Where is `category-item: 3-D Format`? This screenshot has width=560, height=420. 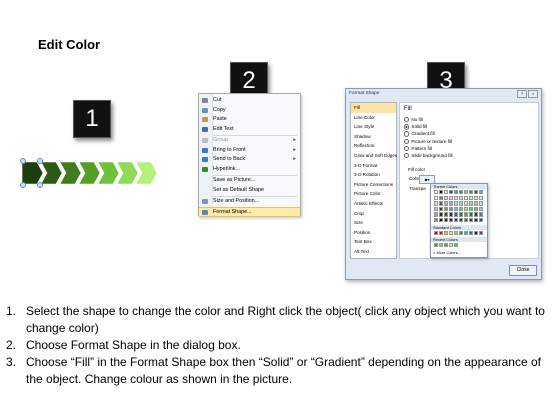
category-item: 3-D Format is located at coordinates (373, 166).